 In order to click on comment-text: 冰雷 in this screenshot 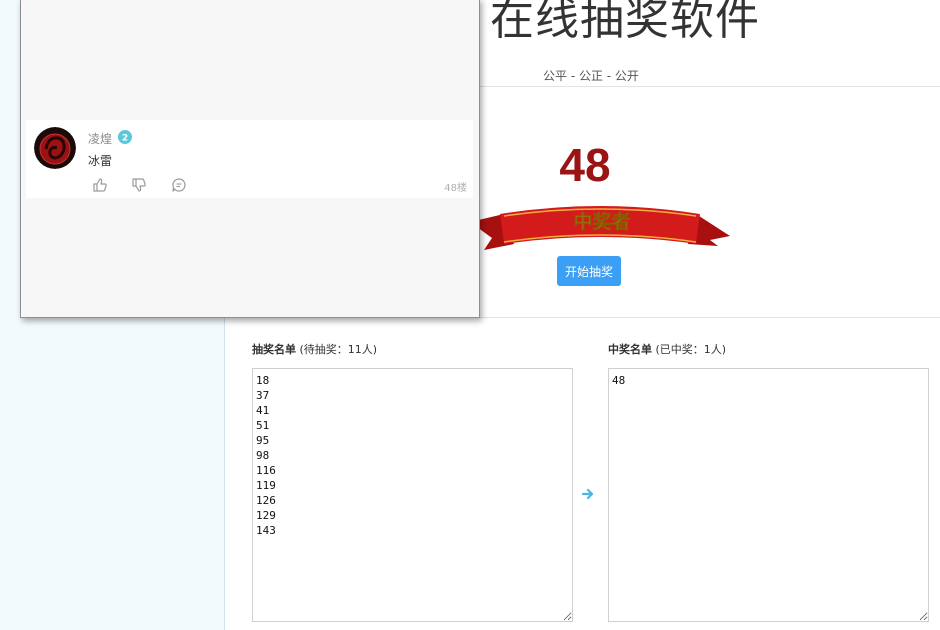, I will do `click(100, 161)`.